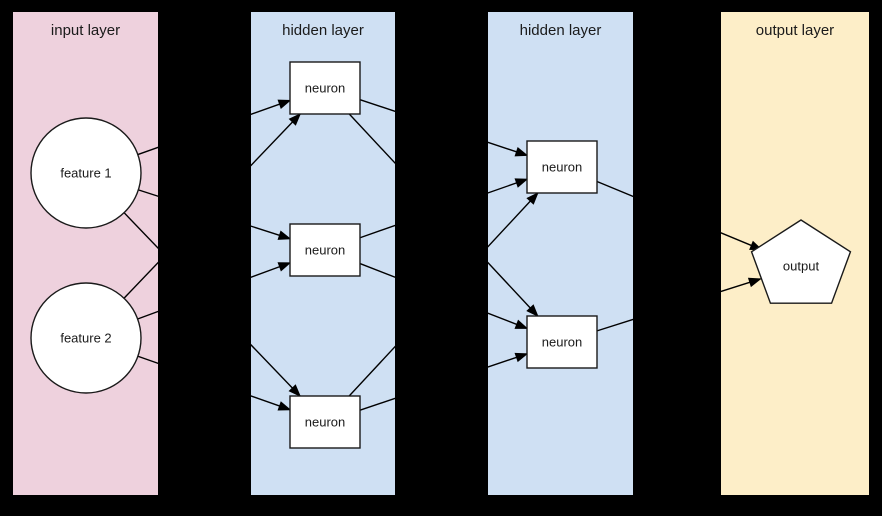  Describe the element at coordinates (795, 30) in the screenshot. I see `layer-title-output: output layer` at that location.